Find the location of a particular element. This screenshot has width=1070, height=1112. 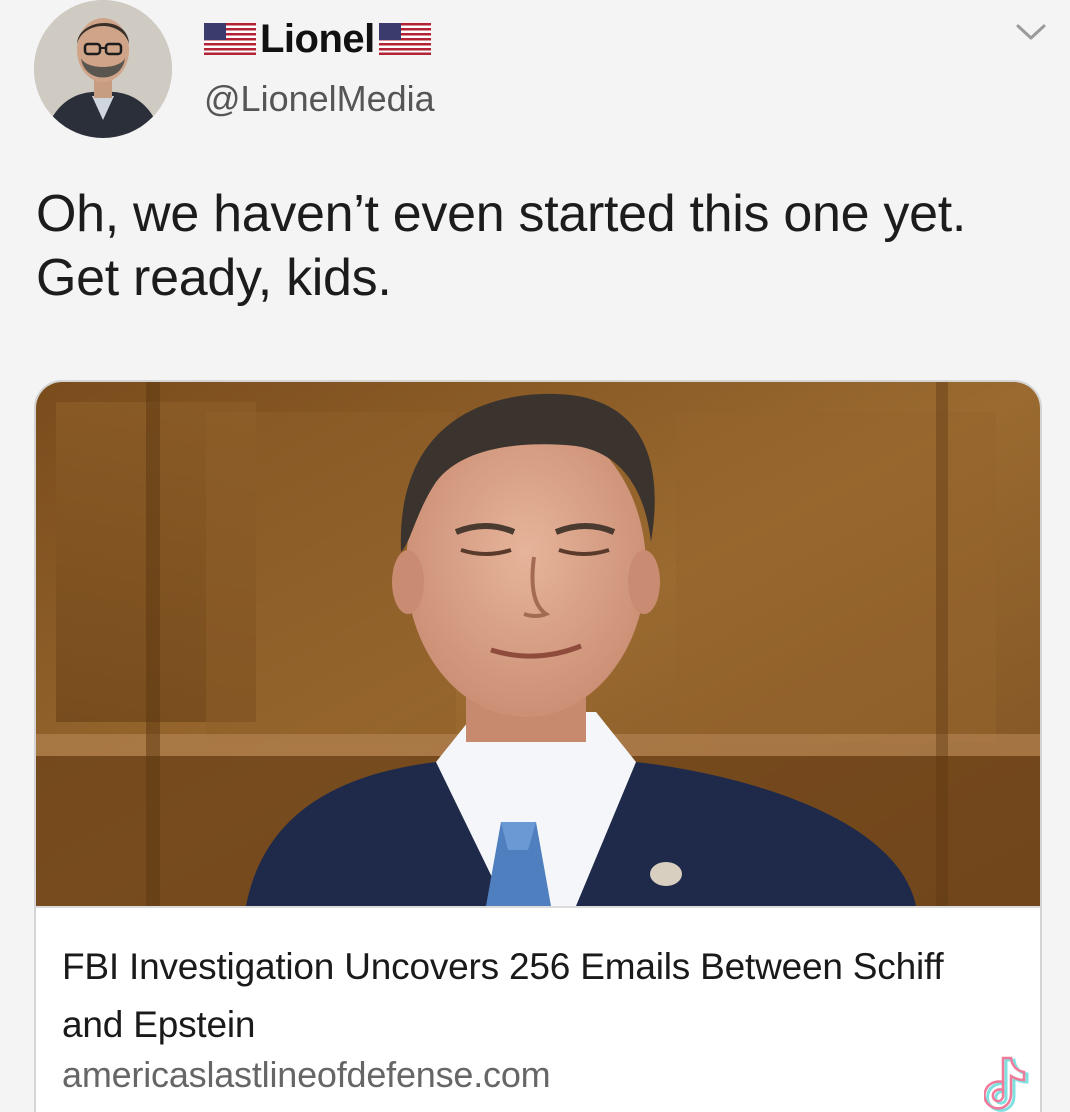

tiktok-icon is located at coordinates (1006, 1084).